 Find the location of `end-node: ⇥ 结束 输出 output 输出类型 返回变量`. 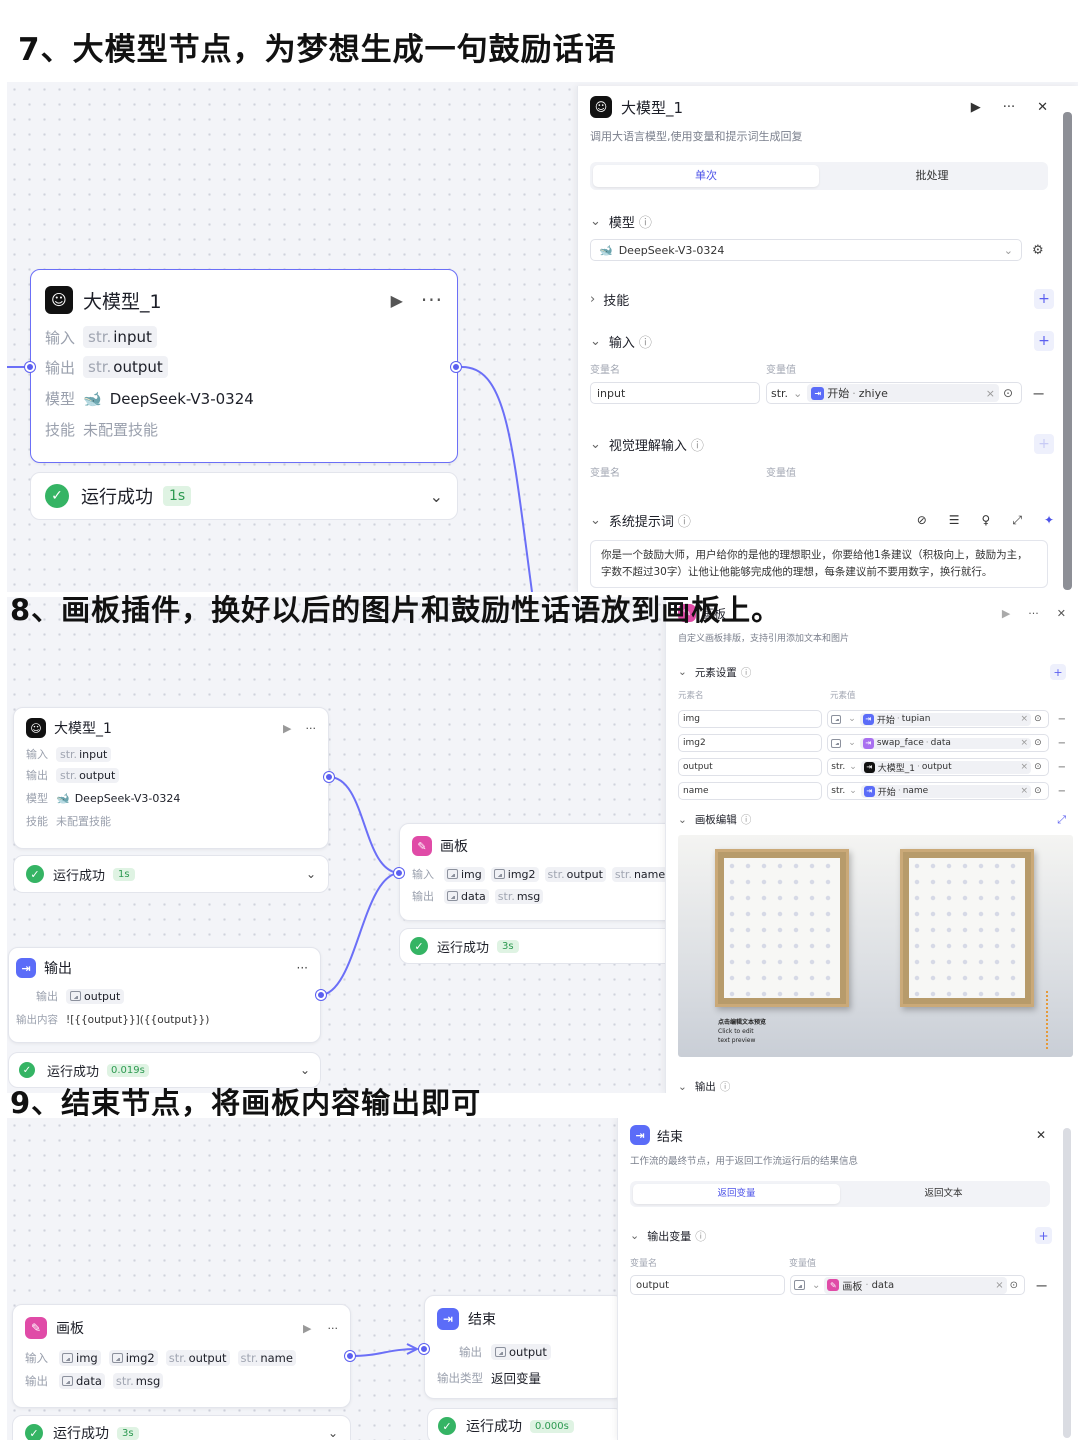

end-node: ⇥ 结束 输出 output 输出类型 返回变量 is located at coordinates (524, 1347).